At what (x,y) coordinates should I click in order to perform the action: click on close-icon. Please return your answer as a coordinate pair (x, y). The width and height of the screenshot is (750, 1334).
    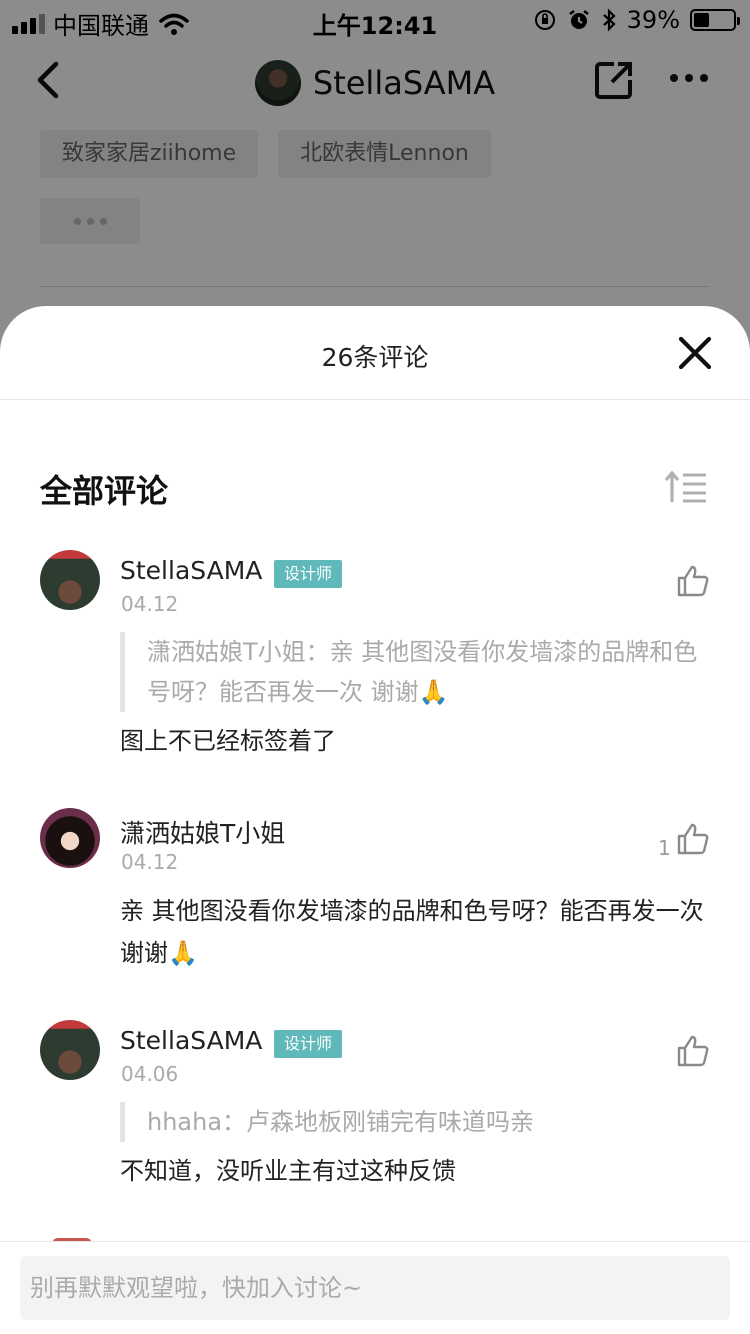
    Looking at the image, I should click on (695, 353).